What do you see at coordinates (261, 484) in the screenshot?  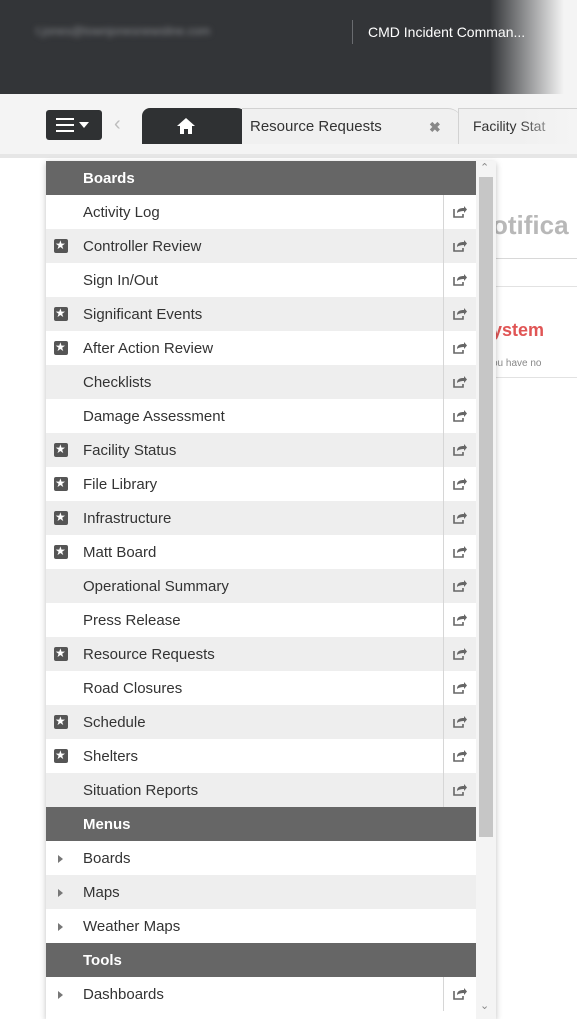 I see `board-item: File Library` at bounding box center [261, 484].